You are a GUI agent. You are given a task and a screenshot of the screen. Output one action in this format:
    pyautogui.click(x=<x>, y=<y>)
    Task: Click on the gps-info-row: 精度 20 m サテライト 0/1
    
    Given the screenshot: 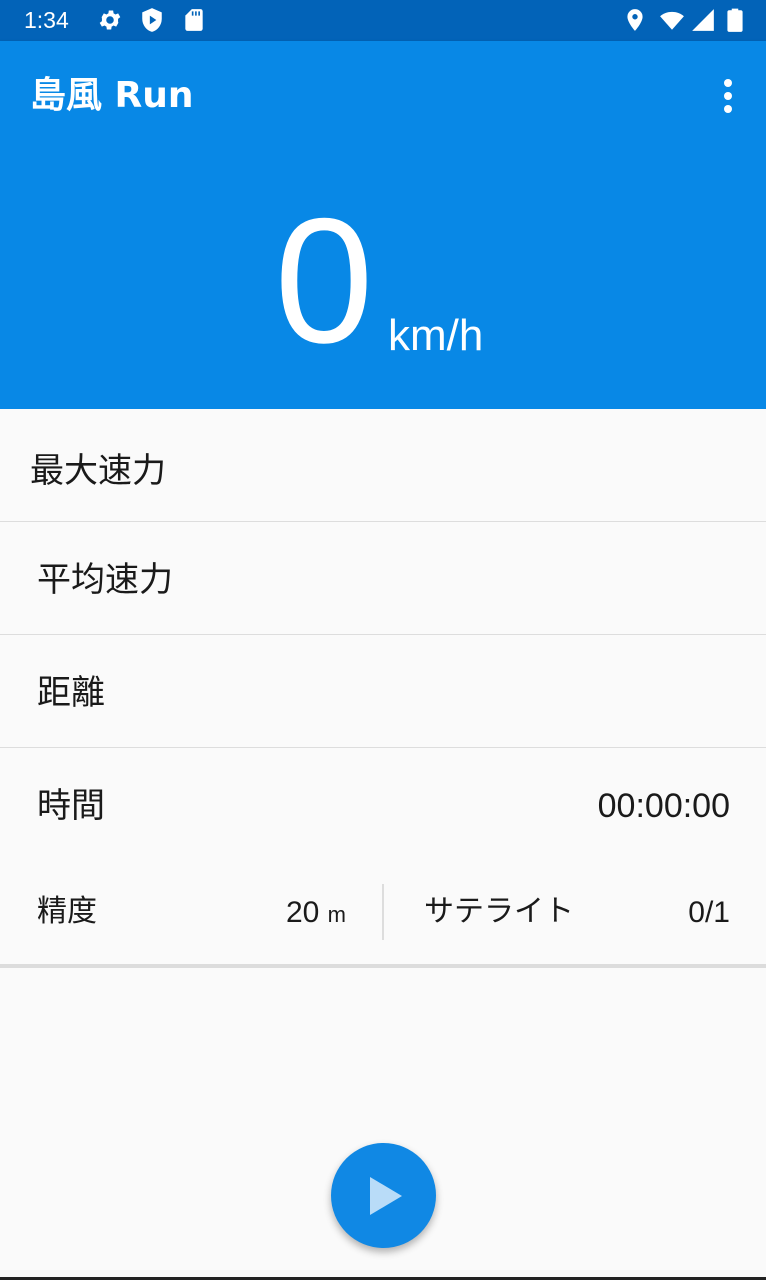 What is the action you would take?
    pyautogui.click(x=383, y=914)
    